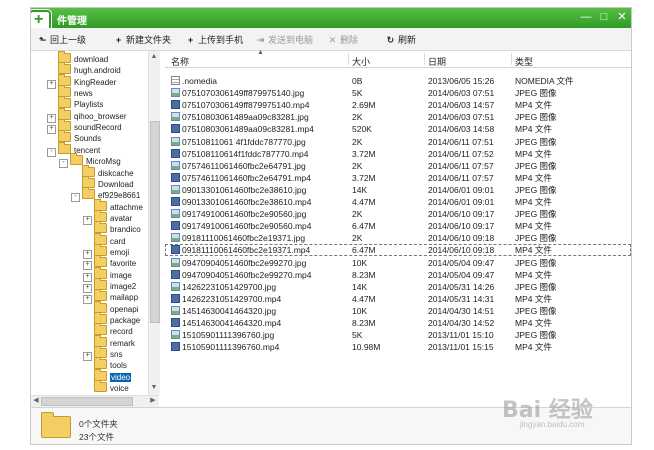 The image size is (654, 450). What do you see at coordinates (102, 354) in the screenshot?
I see `tree-item: + sns` at bounding box center [102, 354].